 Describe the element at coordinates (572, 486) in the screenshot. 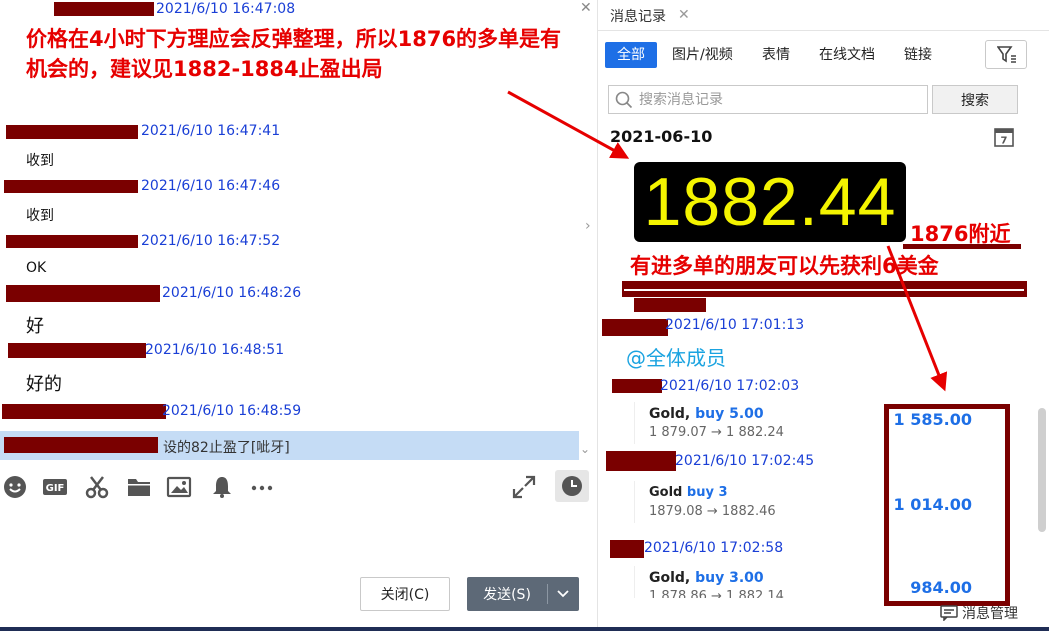

I see `clock-icon` at that location.